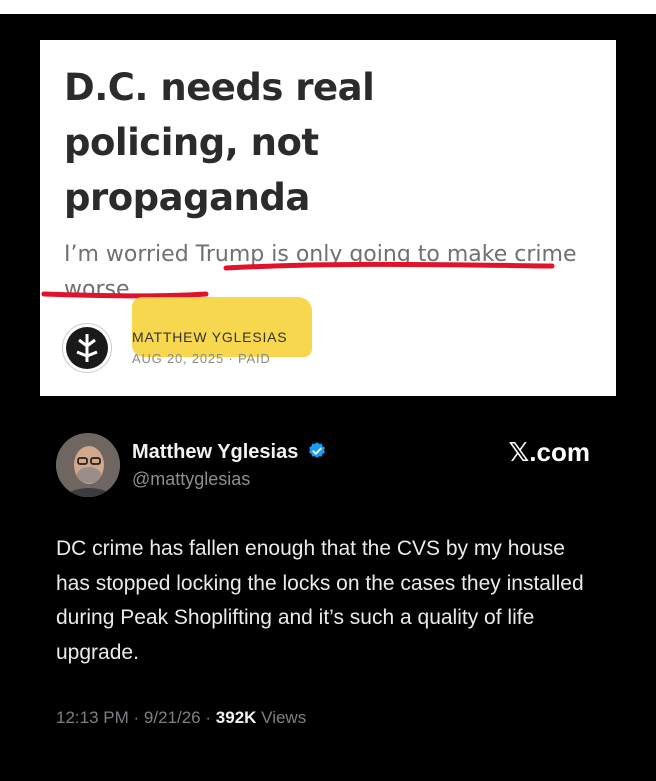 The width and height of the screenshot is (656, 781). I want to click on article-access: PAID, so click(254, 358).